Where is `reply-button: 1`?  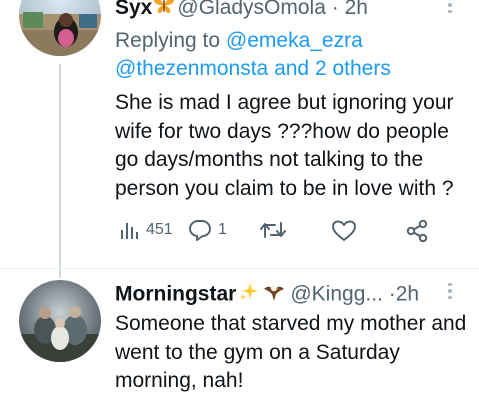 reply-button: 1 is located at coordinates (207, 230).